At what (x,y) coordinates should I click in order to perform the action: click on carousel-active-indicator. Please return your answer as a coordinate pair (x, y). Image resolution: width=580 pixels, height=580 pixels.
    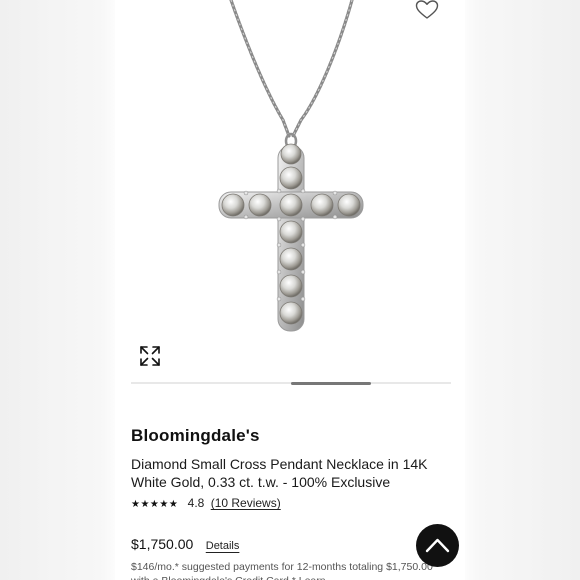
    Looking at the image, I should click on (331, 383).